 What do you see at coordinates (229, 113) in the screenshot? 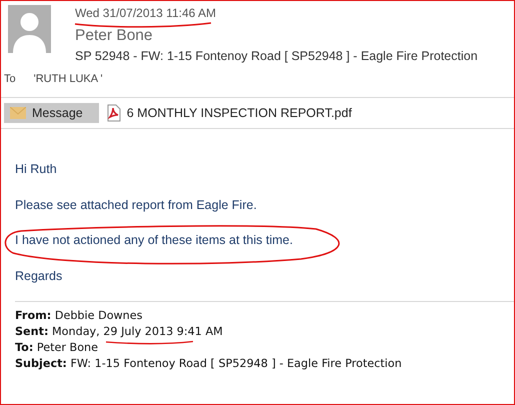
I see `attachment-button: 6 MONTHLY INSPECTION REPORT.pdf` at bounding box center [229, 113].